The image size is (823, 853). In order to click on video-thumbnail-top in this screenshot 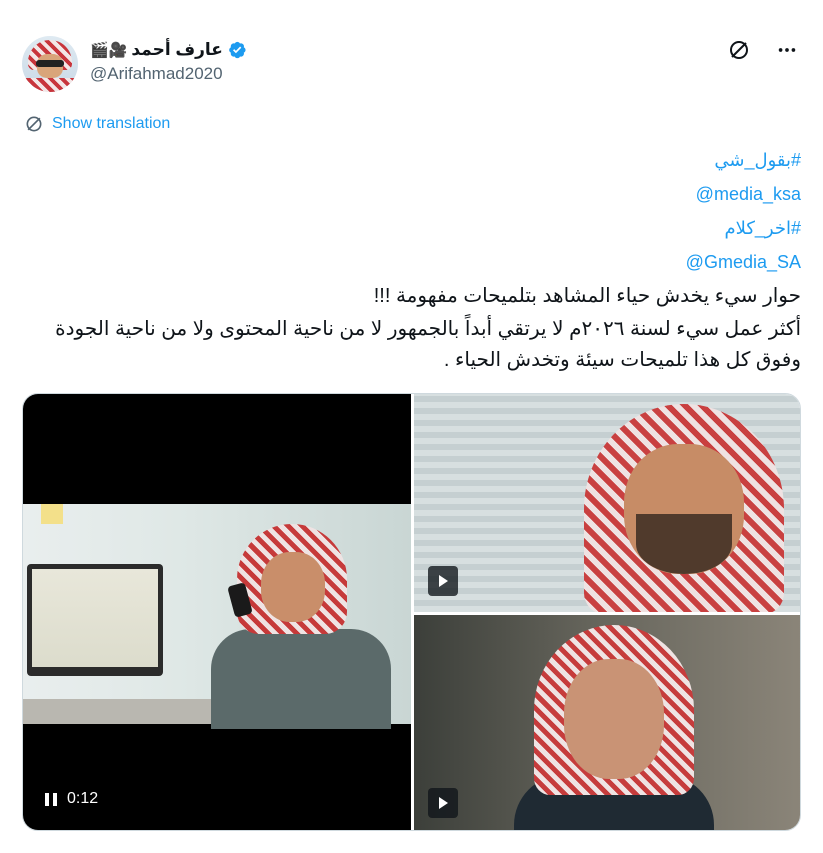, I will do `click(607, 503)`.